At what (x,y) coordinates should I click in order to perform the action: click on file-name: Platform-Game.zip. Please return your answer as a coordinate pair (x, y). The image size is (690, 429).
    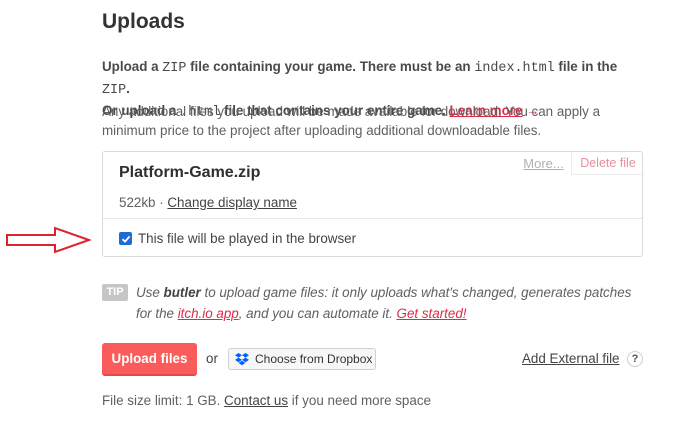
    Looking at the image, I should click on (190, 172).